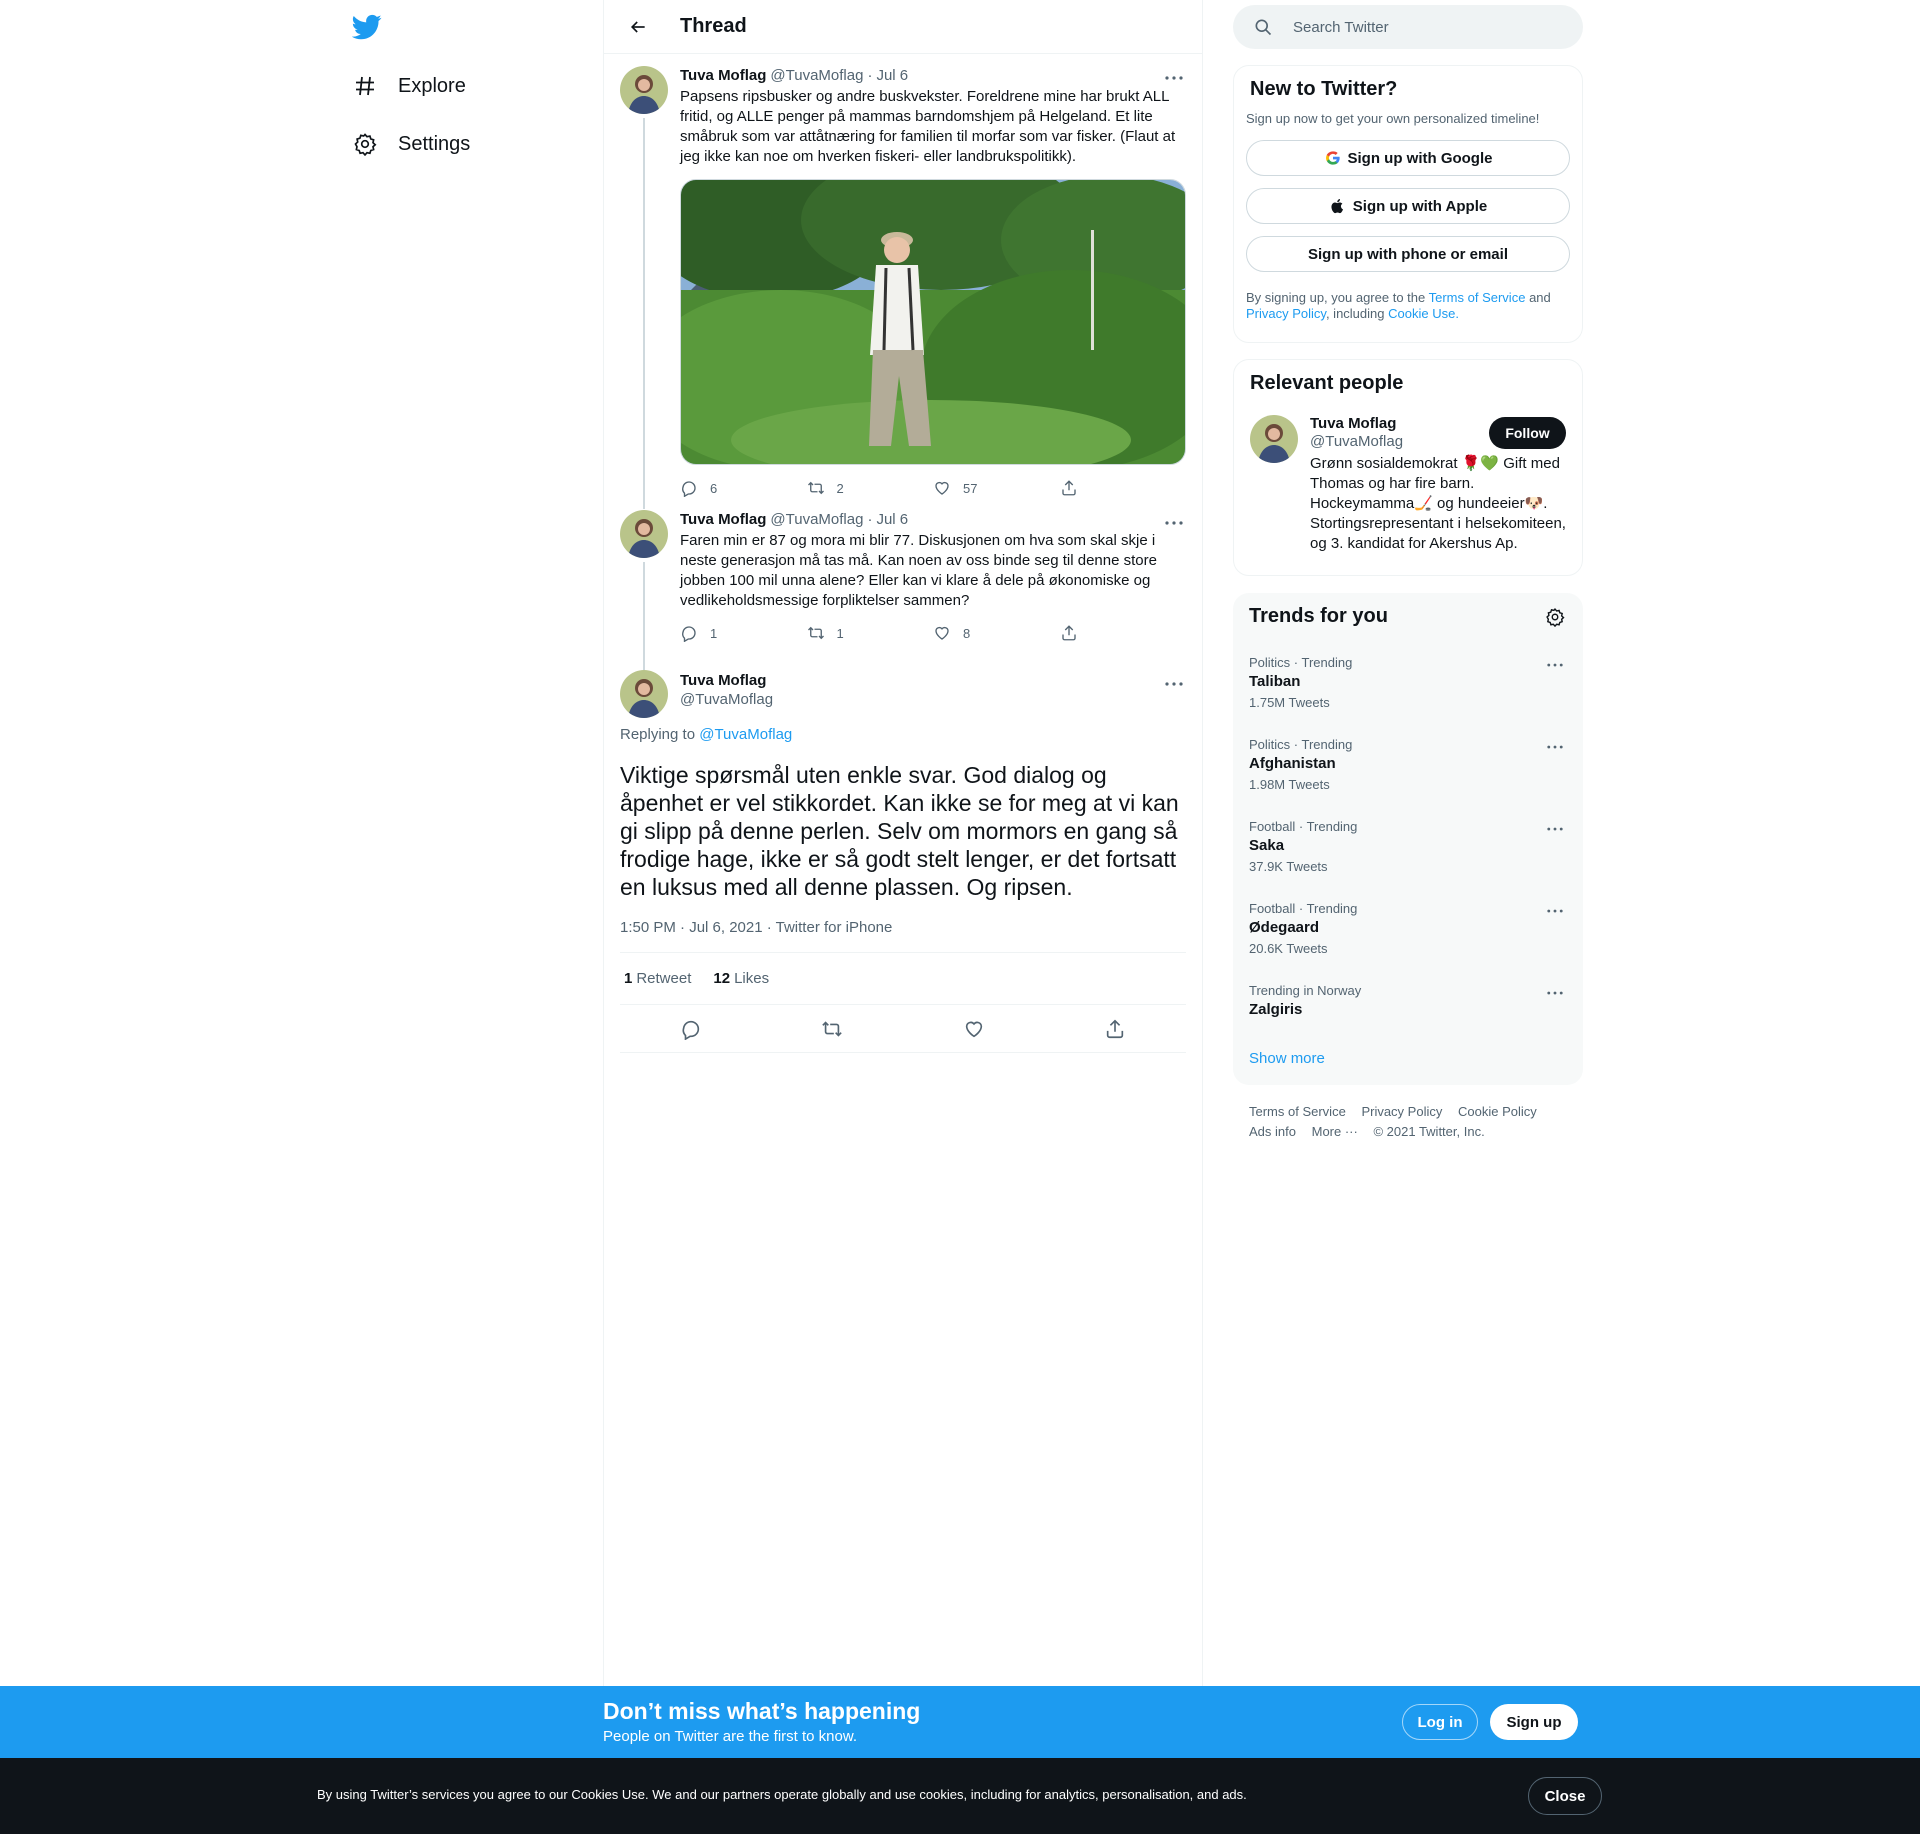  Describe the element at coordinates (365, 86) in the screenshot. I see `hashtag-icon` at that location.